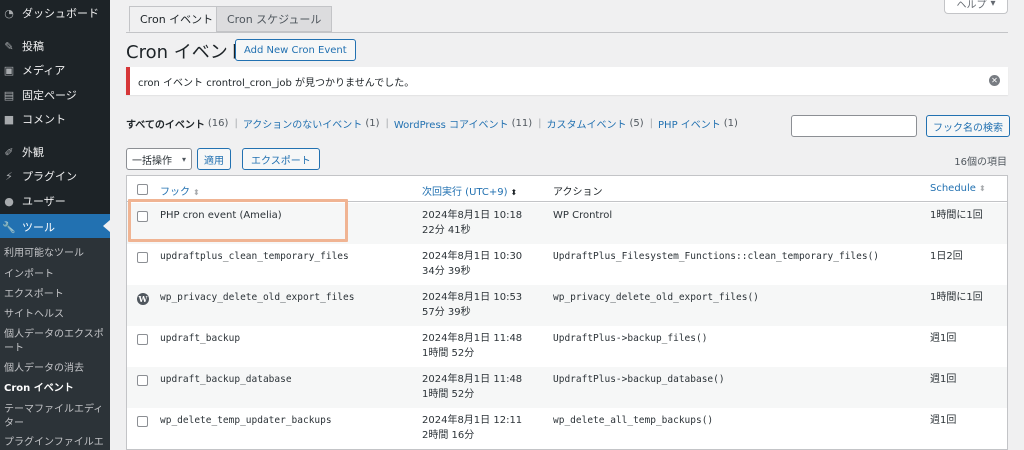  Describe the element at coordinates (56, 315) in the screenshot. I see `submenu-site-health: サイトヘルス` at that location.